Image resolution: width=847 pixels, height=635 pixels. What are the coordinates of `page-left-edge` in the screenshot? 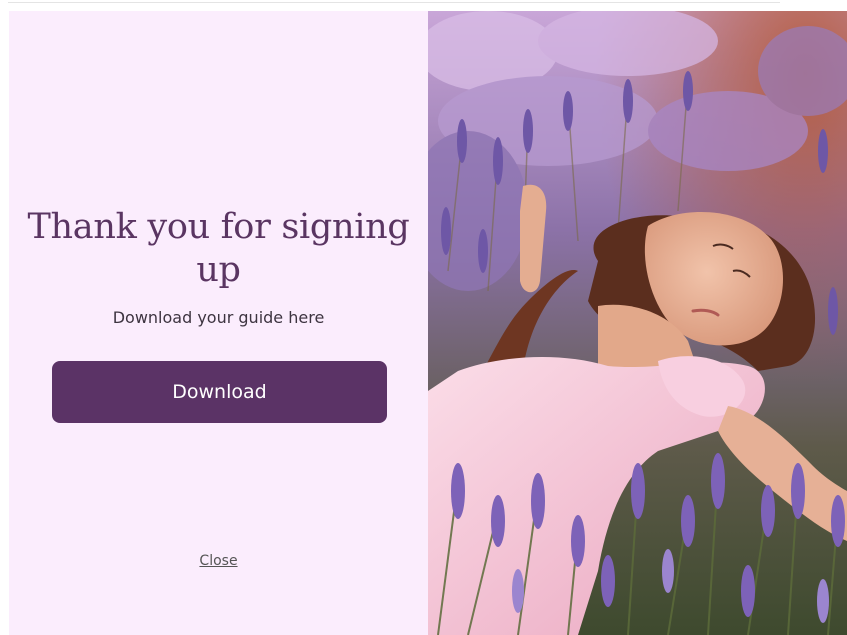 It's located at (4, 323).